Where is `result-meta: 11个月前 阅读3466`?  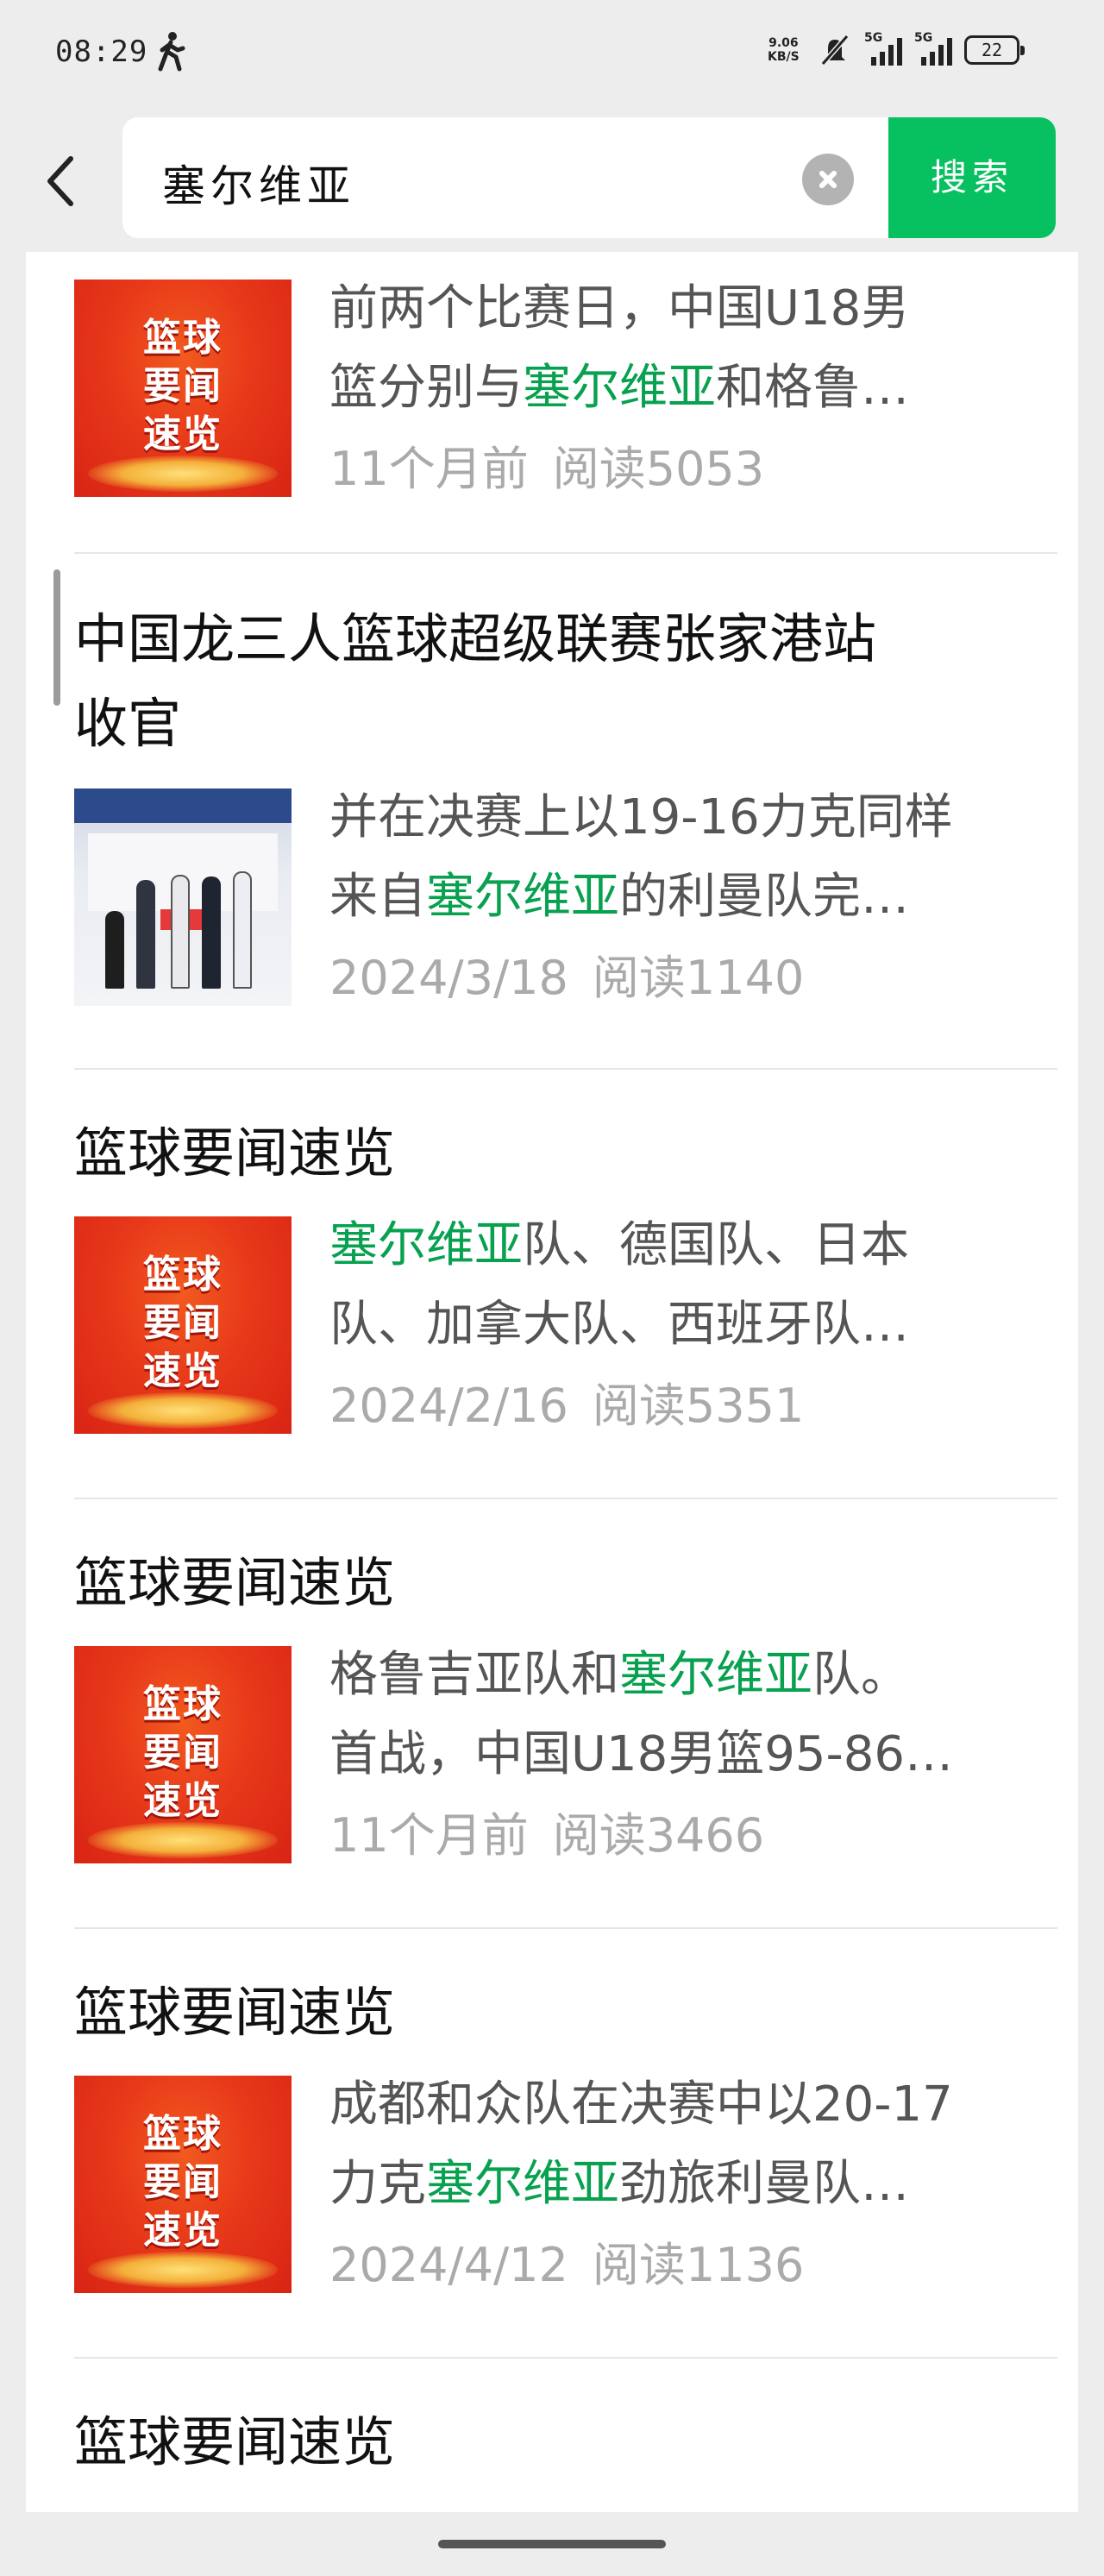
result-meta: 11个月前 阅读3466 is located at coordinates (683, 1835).